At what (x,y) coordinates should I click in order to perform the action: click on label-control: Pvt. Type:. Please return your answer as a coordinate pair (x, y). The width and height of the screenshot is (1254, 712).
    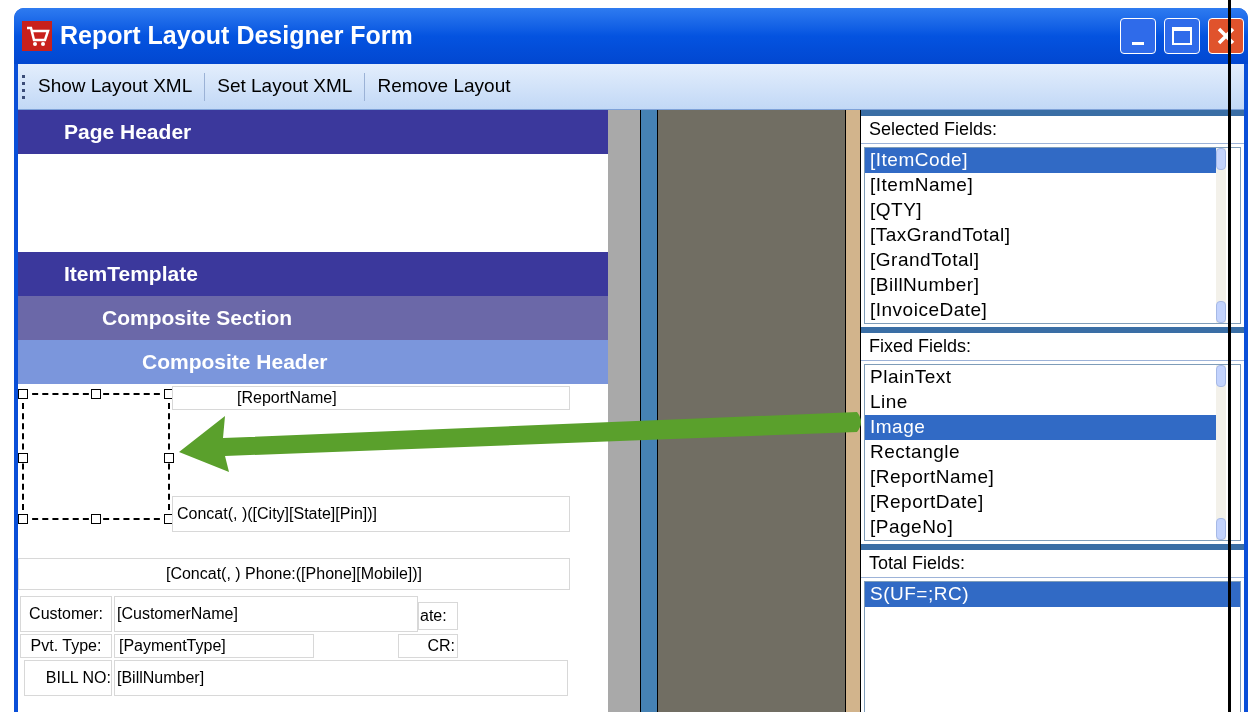
    Looking at the image, I should click on (66, 646).